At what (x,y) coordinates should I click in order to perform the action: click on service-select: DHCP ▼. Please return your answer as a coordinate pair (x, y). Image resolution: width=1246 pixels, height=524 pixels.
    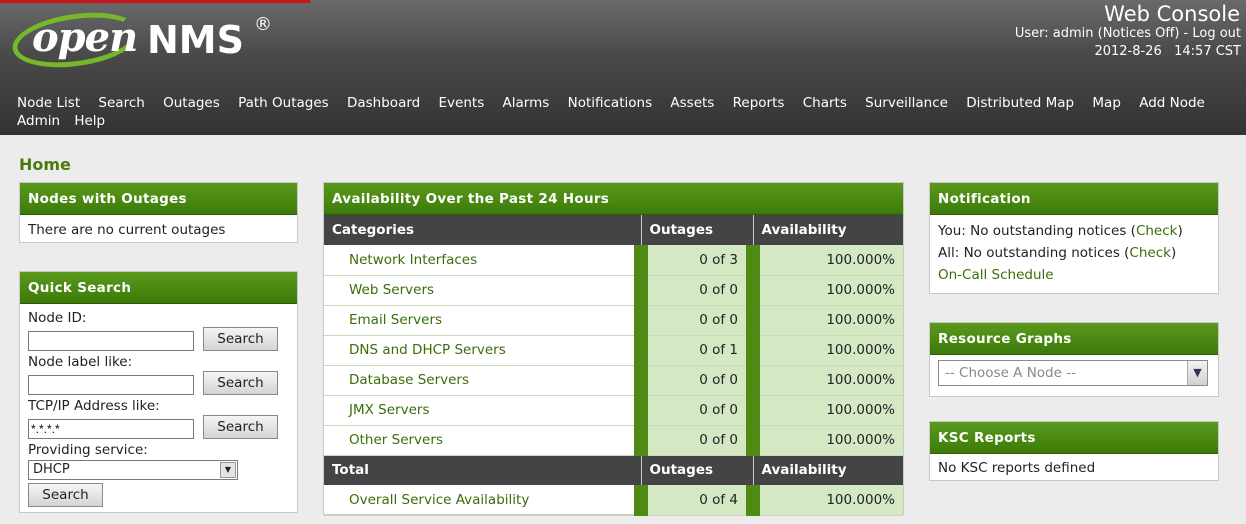
    Looking at the image, I should click on (133, 470).